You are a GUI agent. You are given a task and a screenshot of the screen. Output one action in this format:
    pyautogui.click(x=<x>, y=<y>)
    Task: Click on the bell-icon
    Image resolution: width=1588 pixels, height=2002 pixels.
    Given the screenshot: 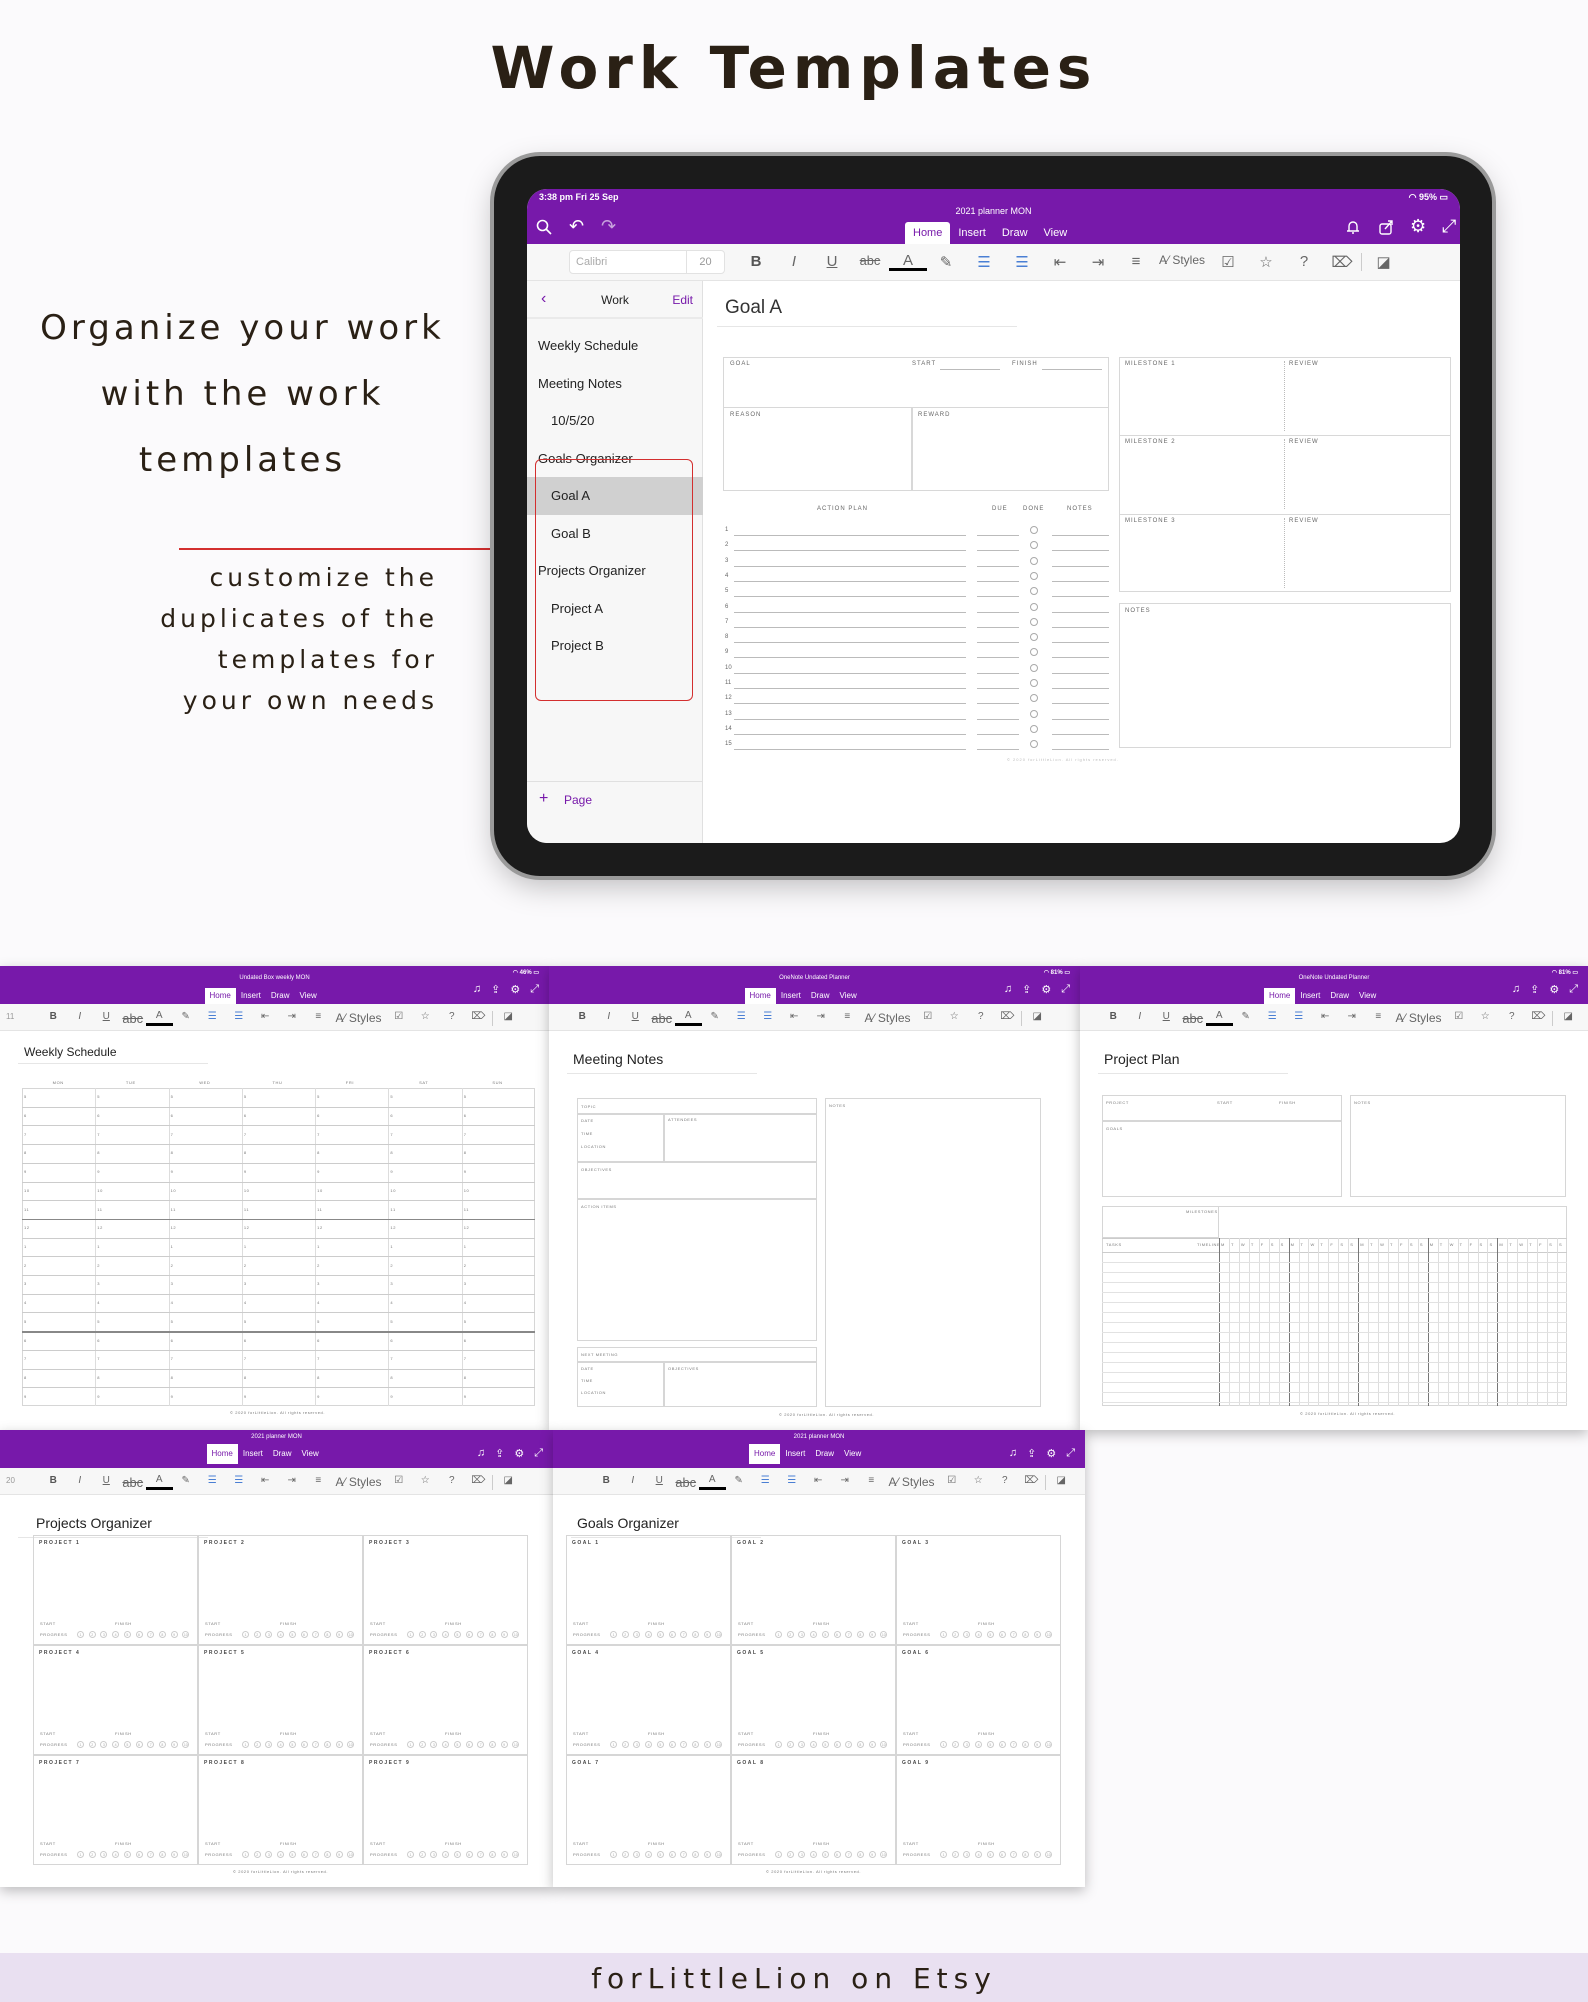 What is the action you would take?
    pyautogui.click(x=1353, y=227)
    